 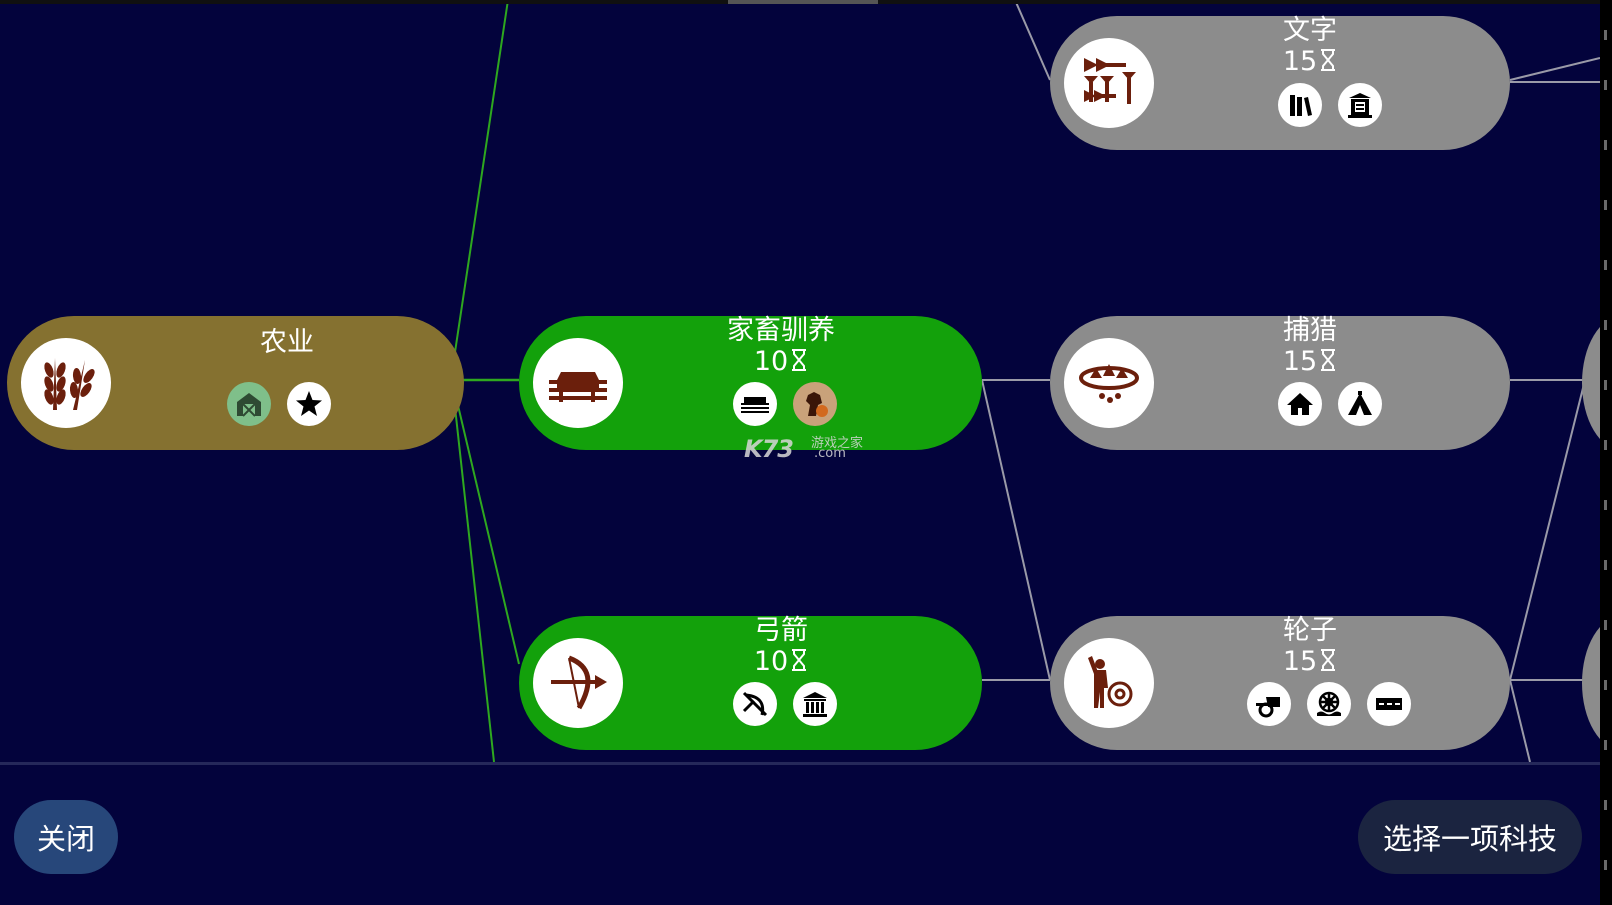 I want to click on tech-card-archery: 弓箭 10, so click(x=750, y=683).